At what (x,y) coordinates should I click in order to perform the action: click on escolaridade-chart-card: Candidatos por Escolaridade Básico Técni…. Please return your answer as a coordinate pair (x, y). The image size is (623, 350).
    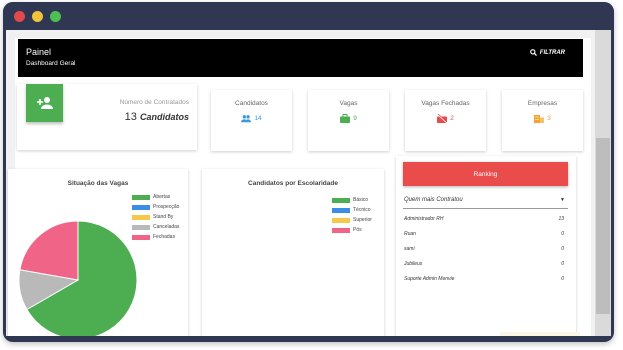
    Looking at the image, I should click on (293, 252).